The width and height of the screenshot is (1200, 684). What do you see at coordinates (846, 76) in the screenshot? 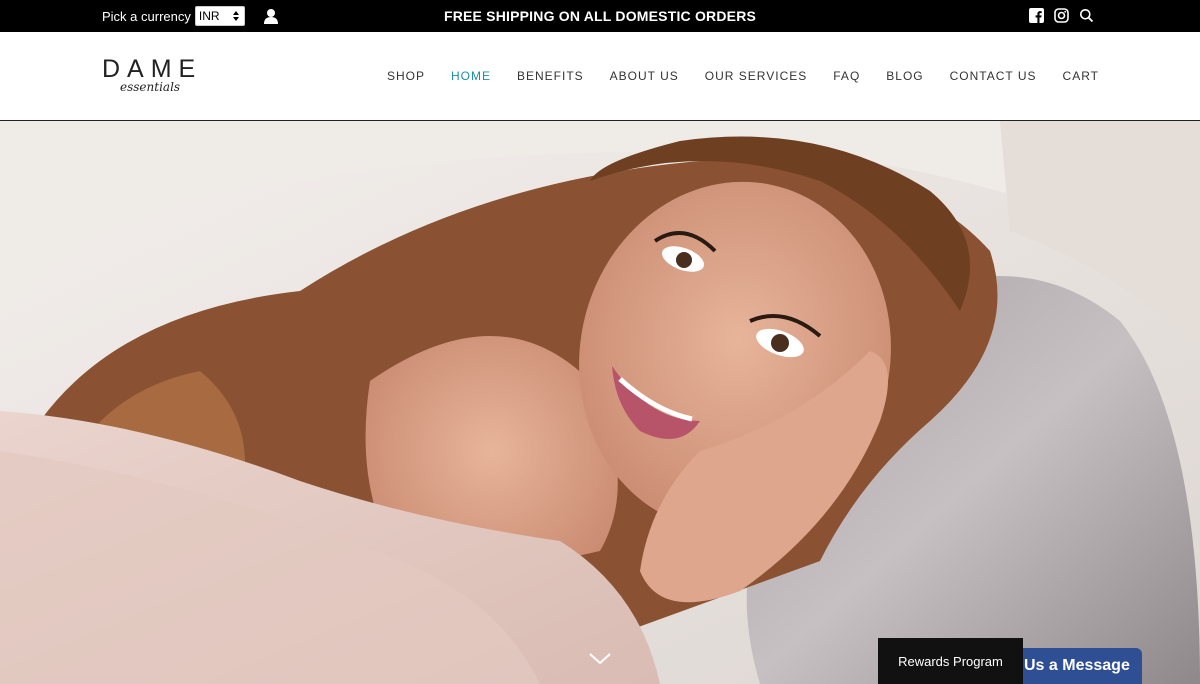
I see `nav-item-faq: FAQ` at bounding box center [846, 76].